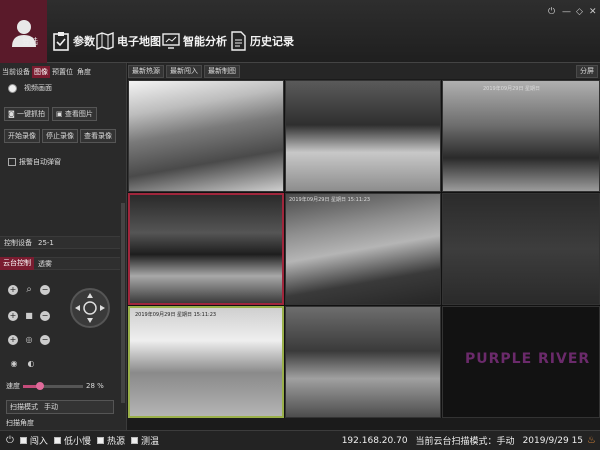 This screenshot has width=600, height=450. Describe the element at coordinates (57, 440) in the screenshot. I see `low-slow-small-checkbox` at that location.